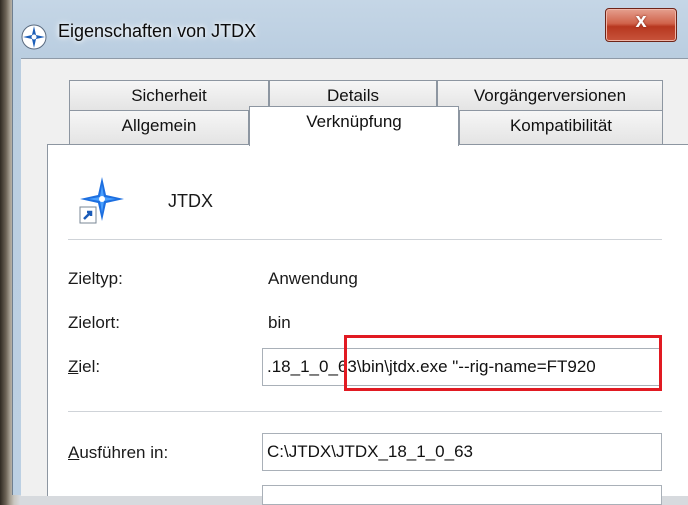 This screenshot has height=505, width=688. Describe the element at coordinates (561, 127) in the screenshot. I see `tab-kompatibilitaet: Kompatibilität` at that location.